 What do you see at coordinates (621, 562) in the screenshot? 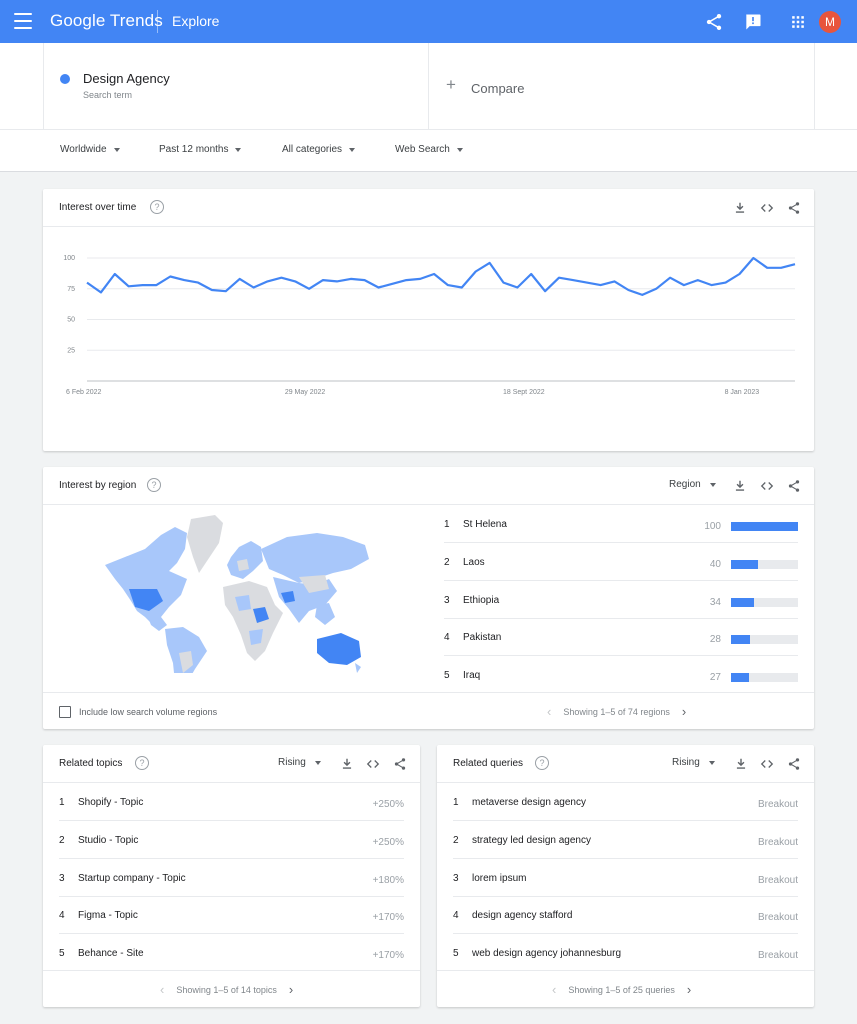
I see `list-item: 2 Laos 40` at bounding box center [621, 562].